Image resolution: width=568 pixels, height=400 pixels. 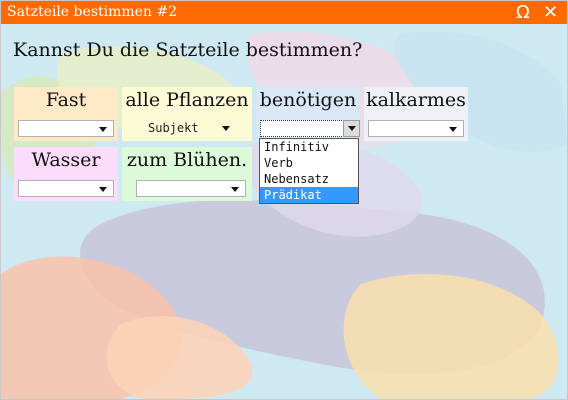 What do you see at coordinates (523, 12) in the screenshot?
I see `omega-icon: Ω` at bounding box center [523, 12].